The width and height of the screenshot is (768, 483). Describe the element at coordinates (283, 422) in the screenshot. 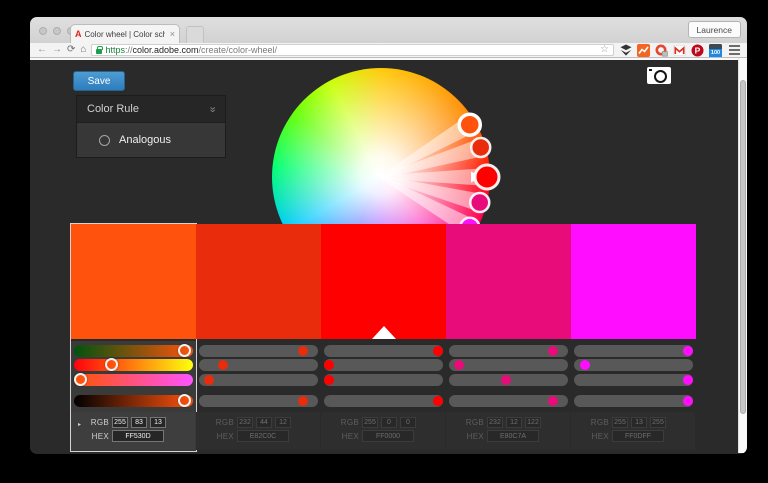

I see `b-value-input: 12` at that location.